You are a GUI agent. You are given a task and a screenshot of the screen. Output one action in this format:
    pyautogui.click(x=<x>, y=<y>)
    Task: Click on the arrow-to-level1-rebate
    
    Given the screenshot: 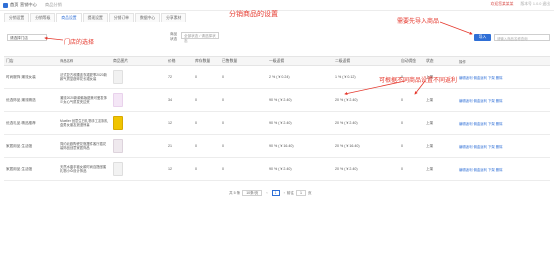 What is the action you would take?
    pyautogui.click(x=375, y=88)
    